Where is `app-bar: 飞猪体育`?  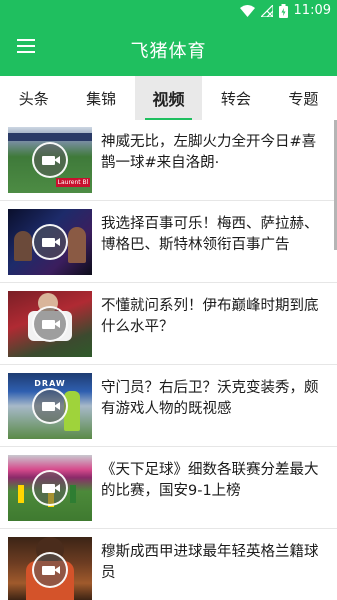
app-bar: 飞猪体育 is located at coordinates (168, 49).